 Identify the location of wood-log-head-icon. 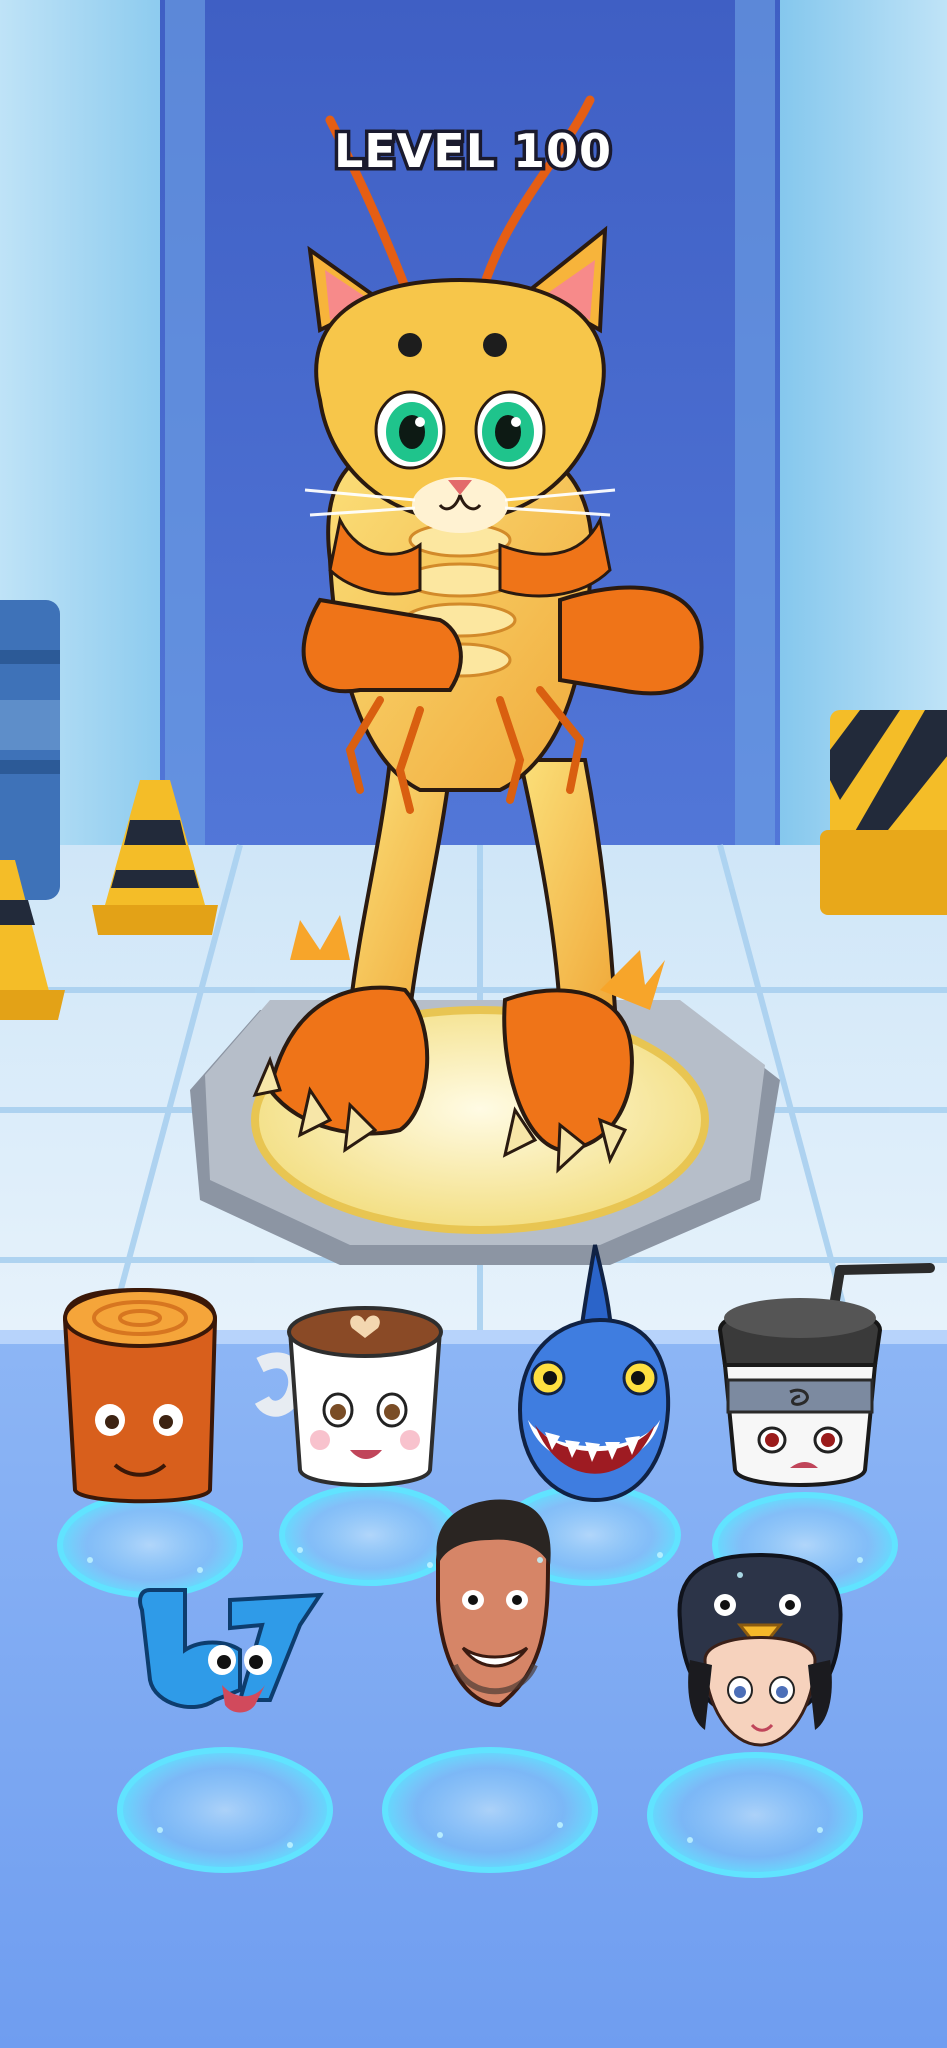
(140, 1395).